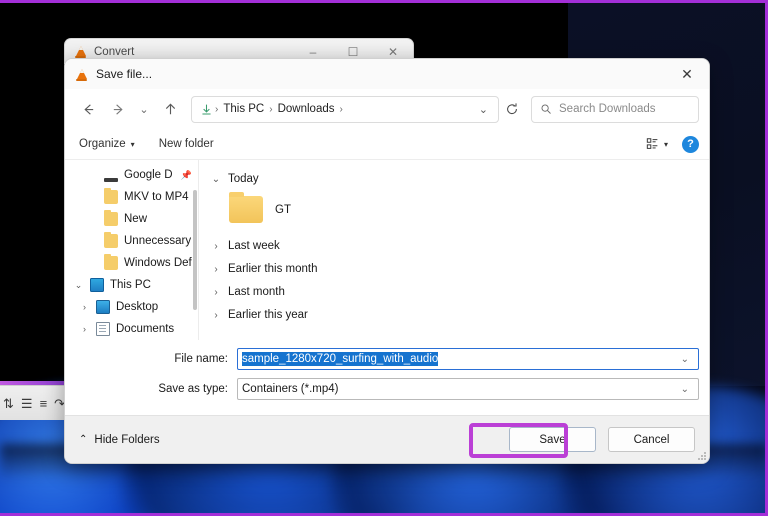 This screenshot has height=516, width=768. I want to click on address-chevron-down-icon: ⌄, so click(483, 109).